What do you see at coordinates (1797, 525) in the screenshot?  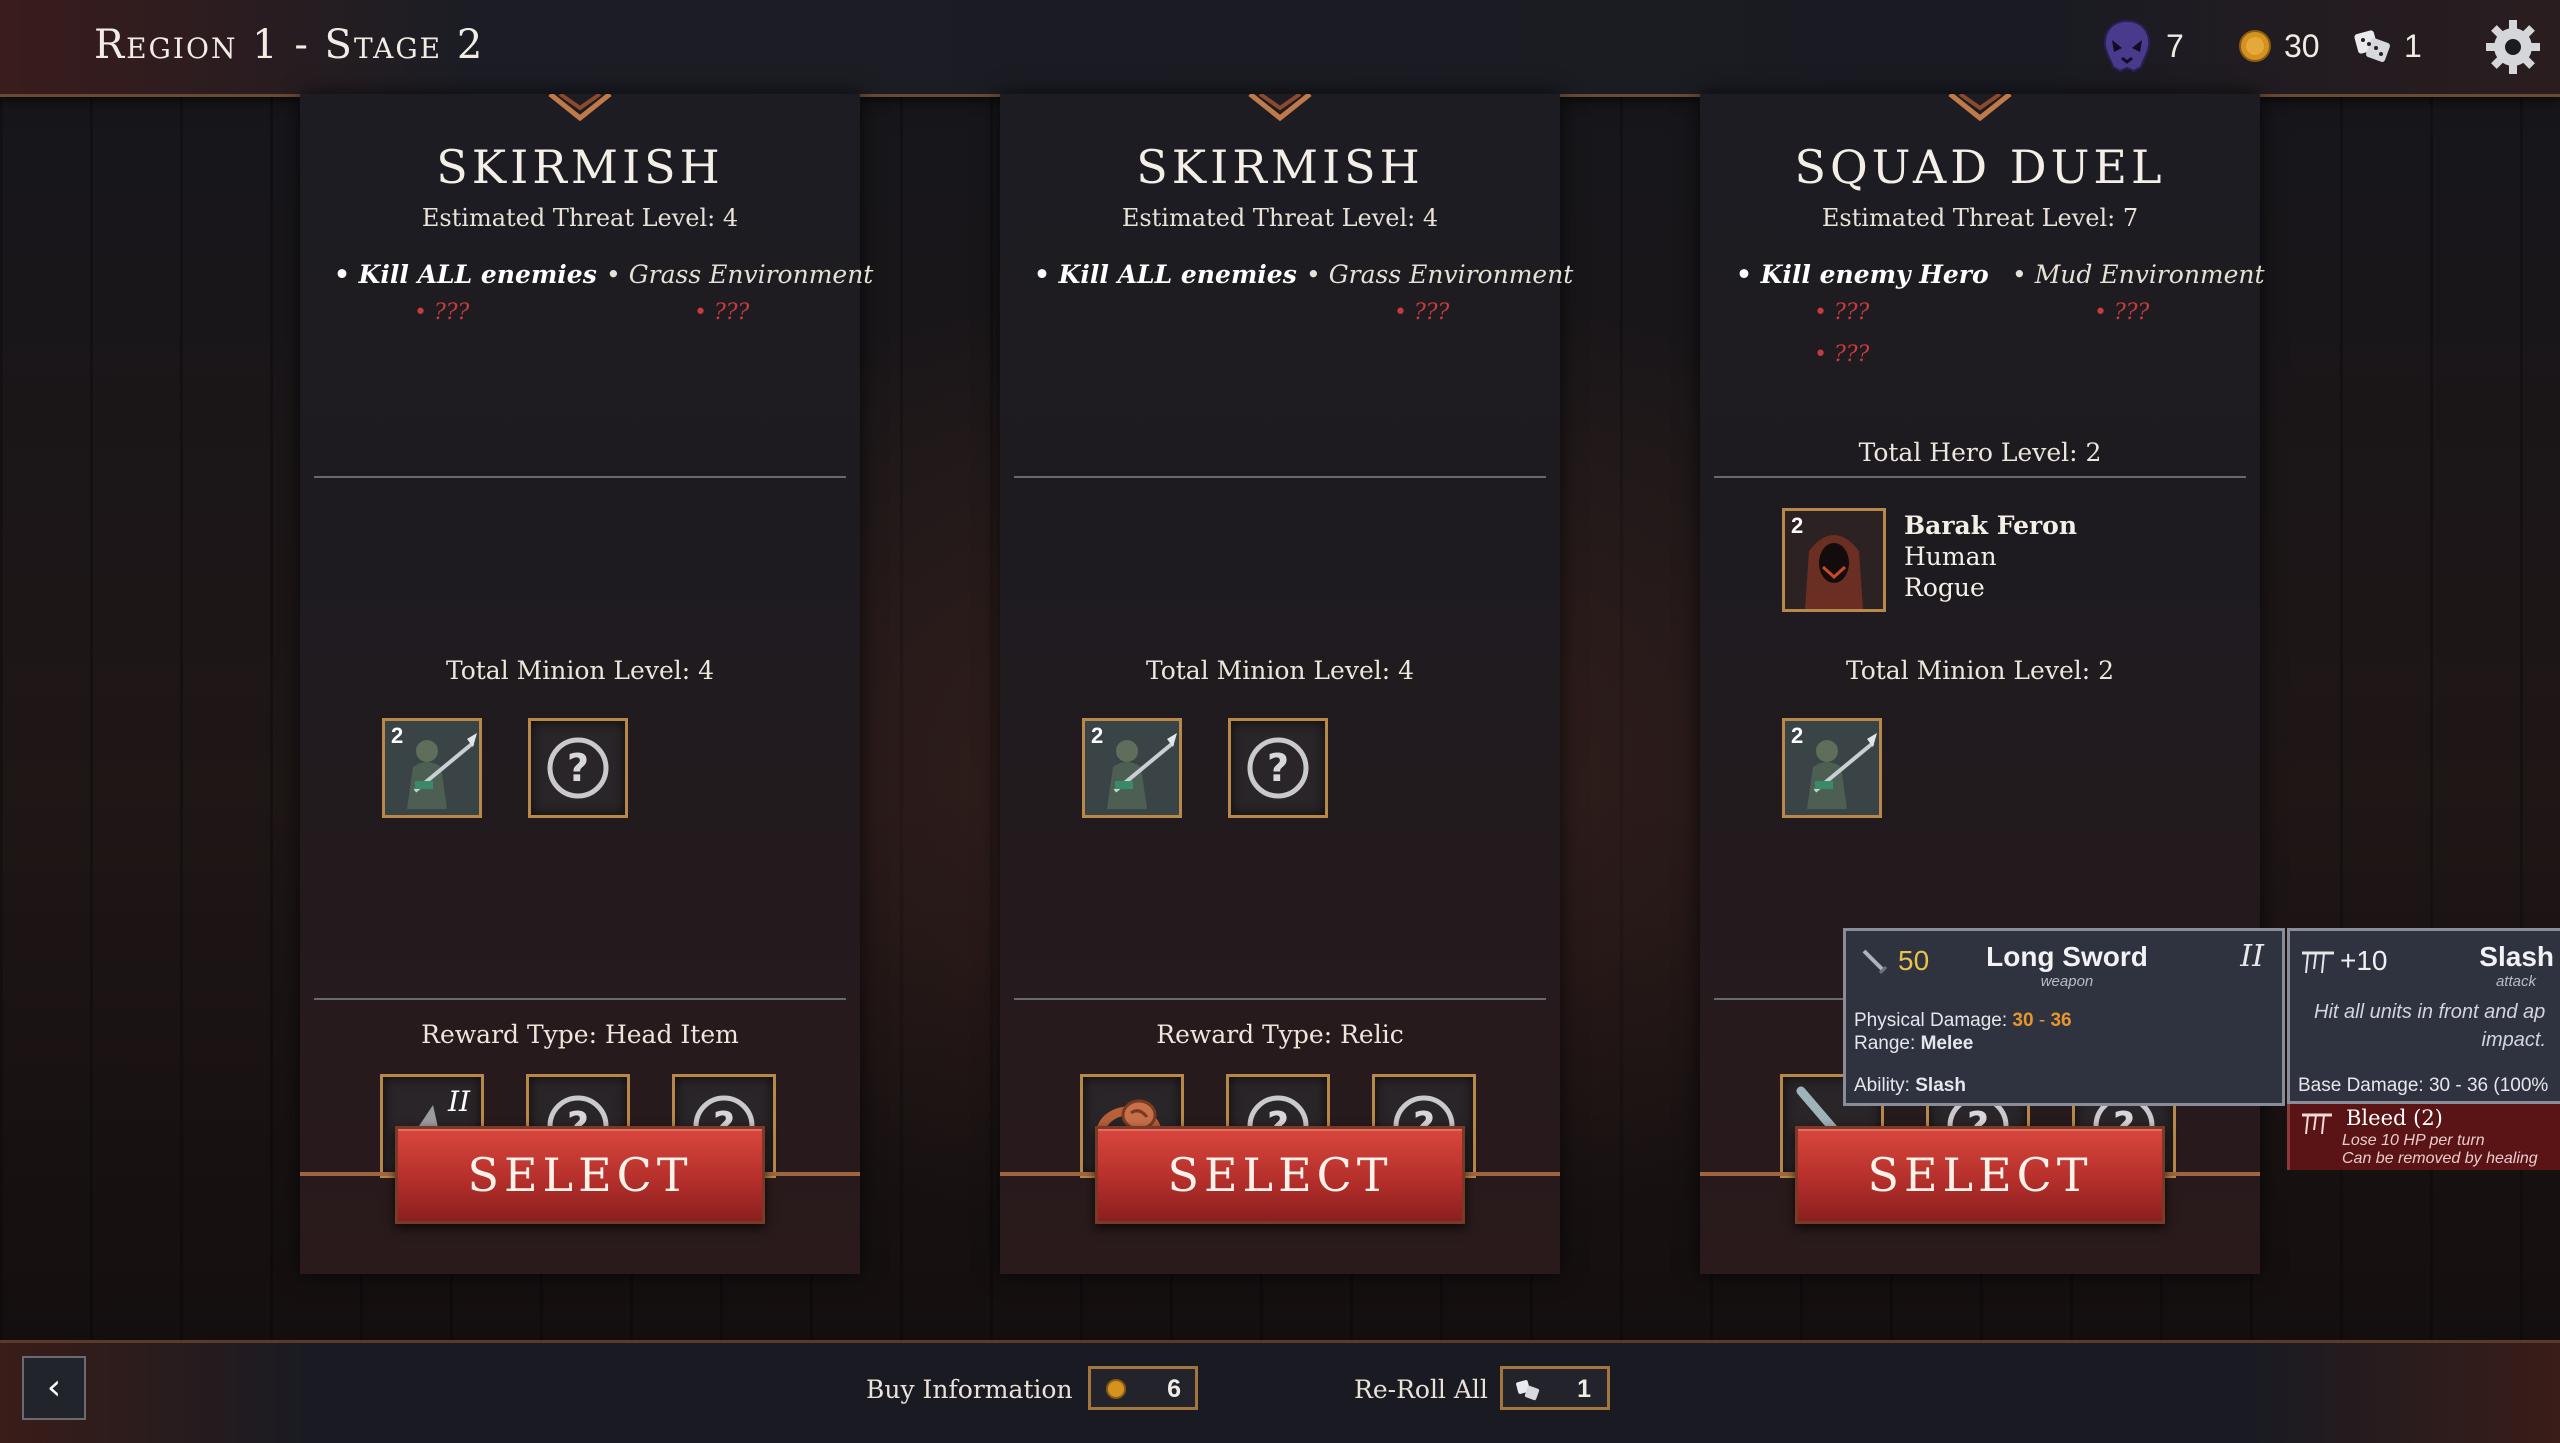 I see `hero-level: 2` at bounding box center [1797, 525].